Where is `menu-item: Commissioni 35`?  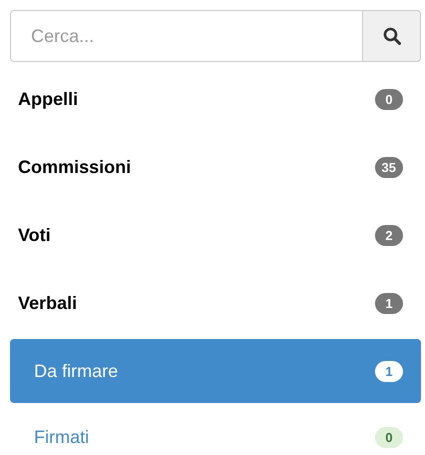
menu-item: Commissioni 35 is located at coordinates (215, 167).